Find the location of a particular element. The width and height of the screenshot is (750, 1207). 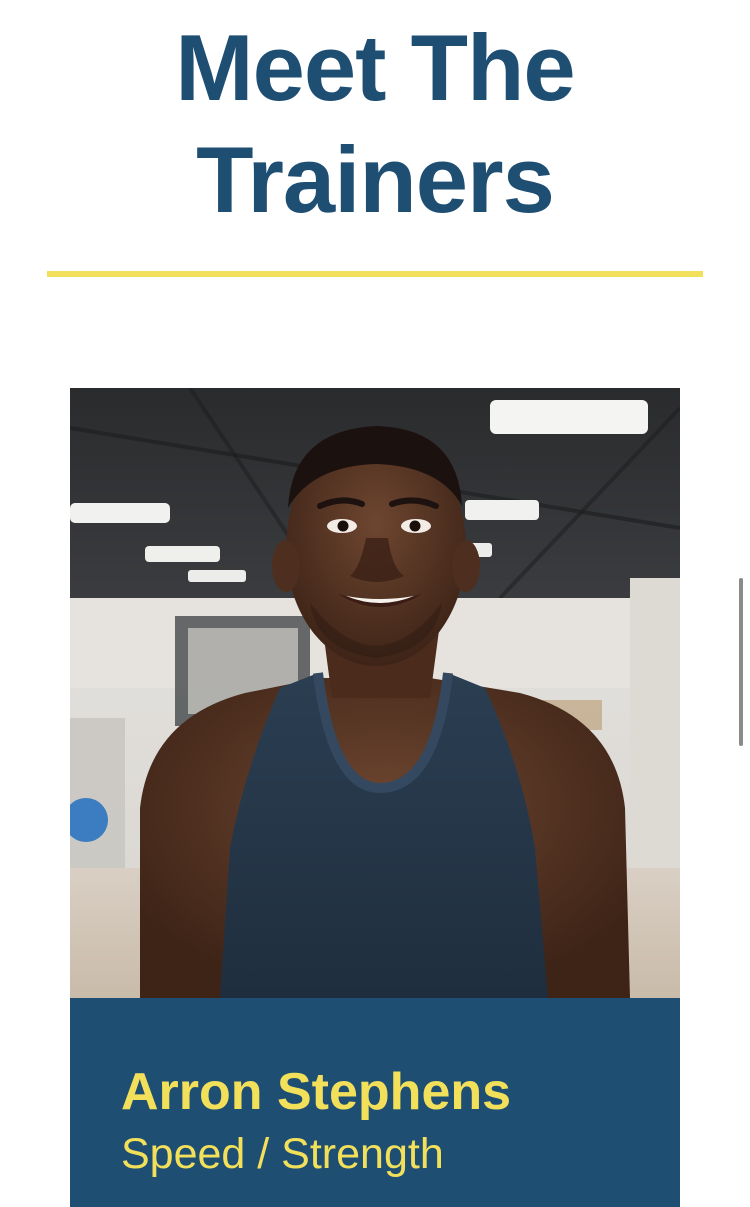

title-divider is located at coordinates (375, 274).